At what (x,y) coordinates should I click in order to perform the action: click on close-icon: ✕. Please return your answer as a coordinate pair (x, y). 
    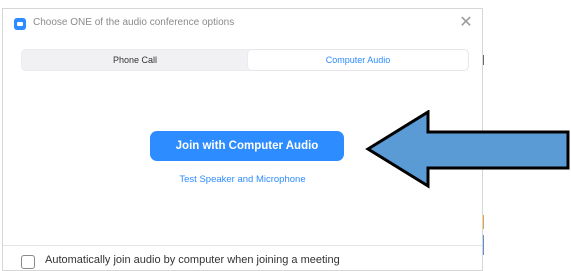
    Looking at the image, I should click on (466, 23).